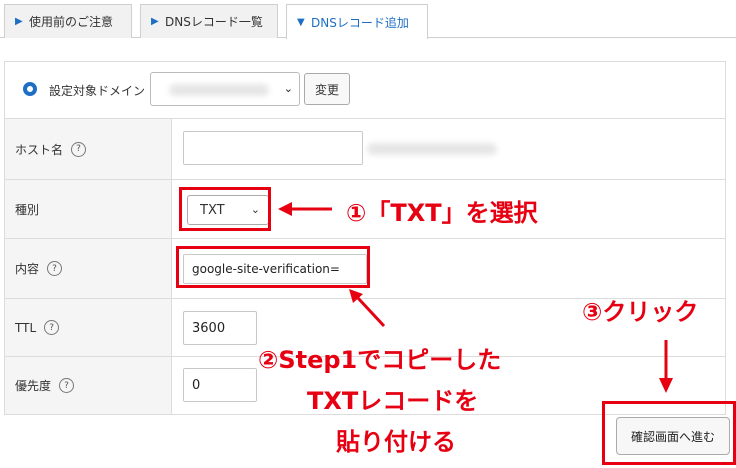  I want to click on tab-dns-record-list: ▶ DNSレコード一覧, so click(209, 21).